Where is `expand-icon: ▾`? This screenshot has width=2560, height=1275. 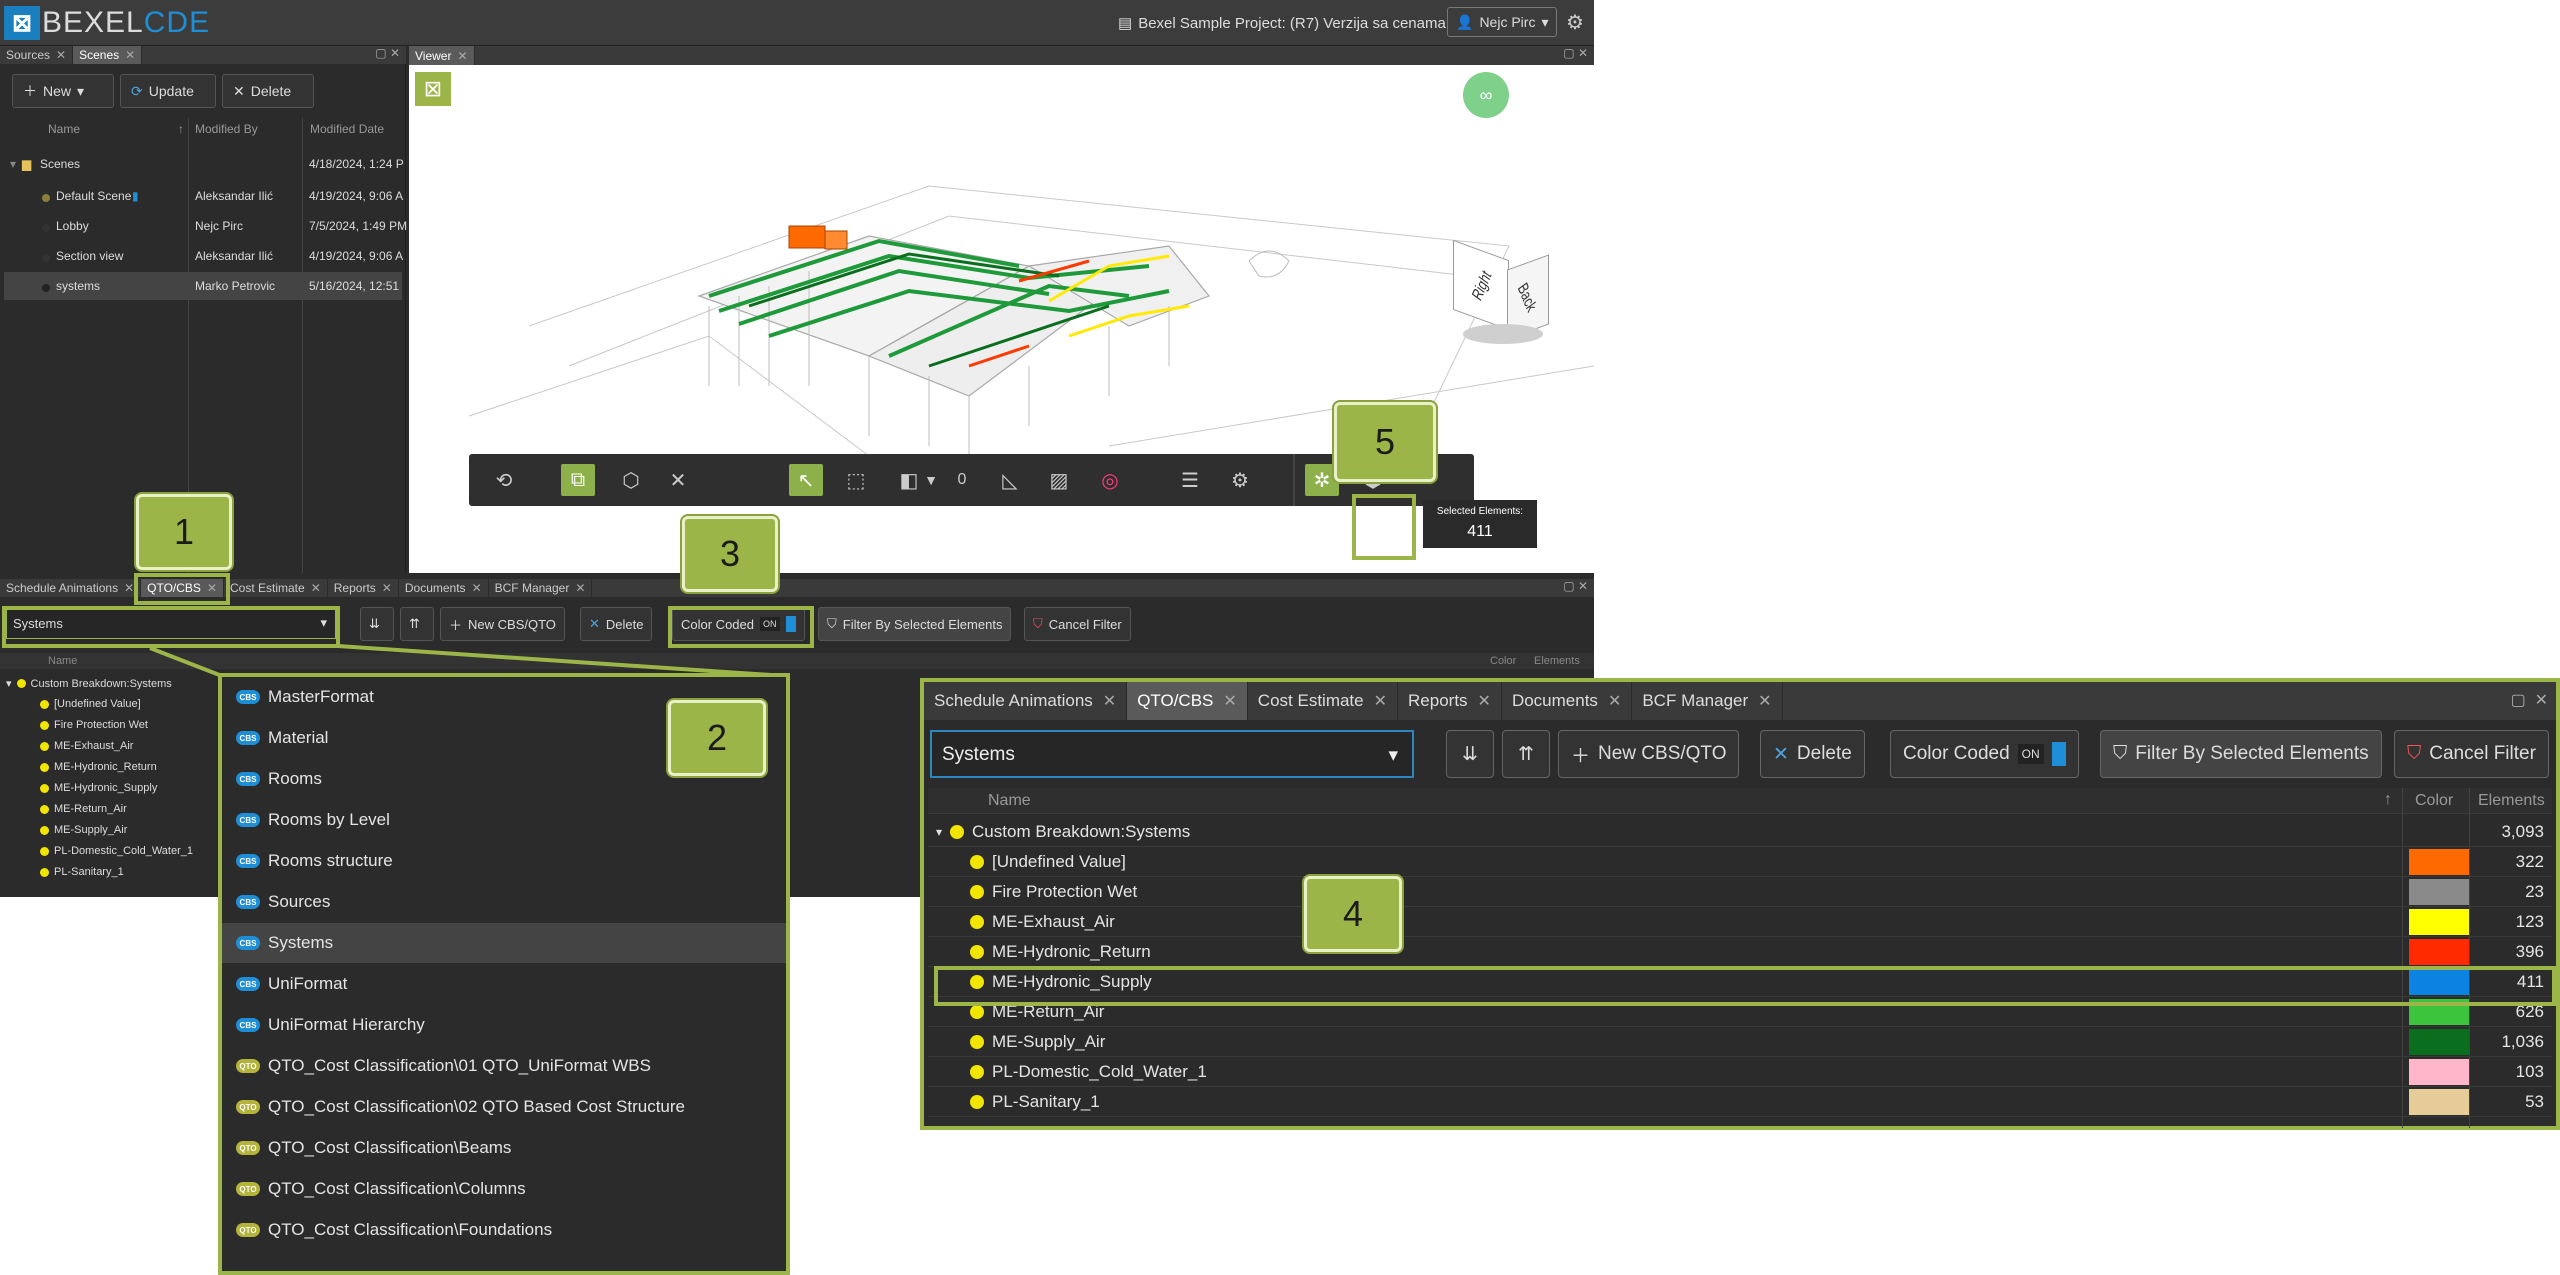
expand-icon: ▾ is located at coordinates (939, 832).